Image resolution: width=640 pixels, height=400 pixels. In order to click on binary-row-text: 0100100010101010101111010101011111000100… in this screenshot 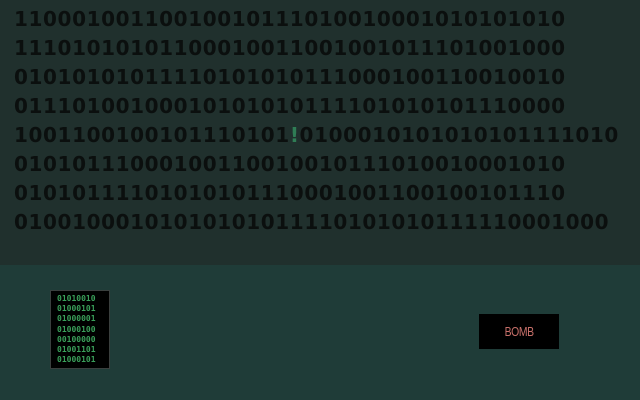, I will do `click(312, 222)`.